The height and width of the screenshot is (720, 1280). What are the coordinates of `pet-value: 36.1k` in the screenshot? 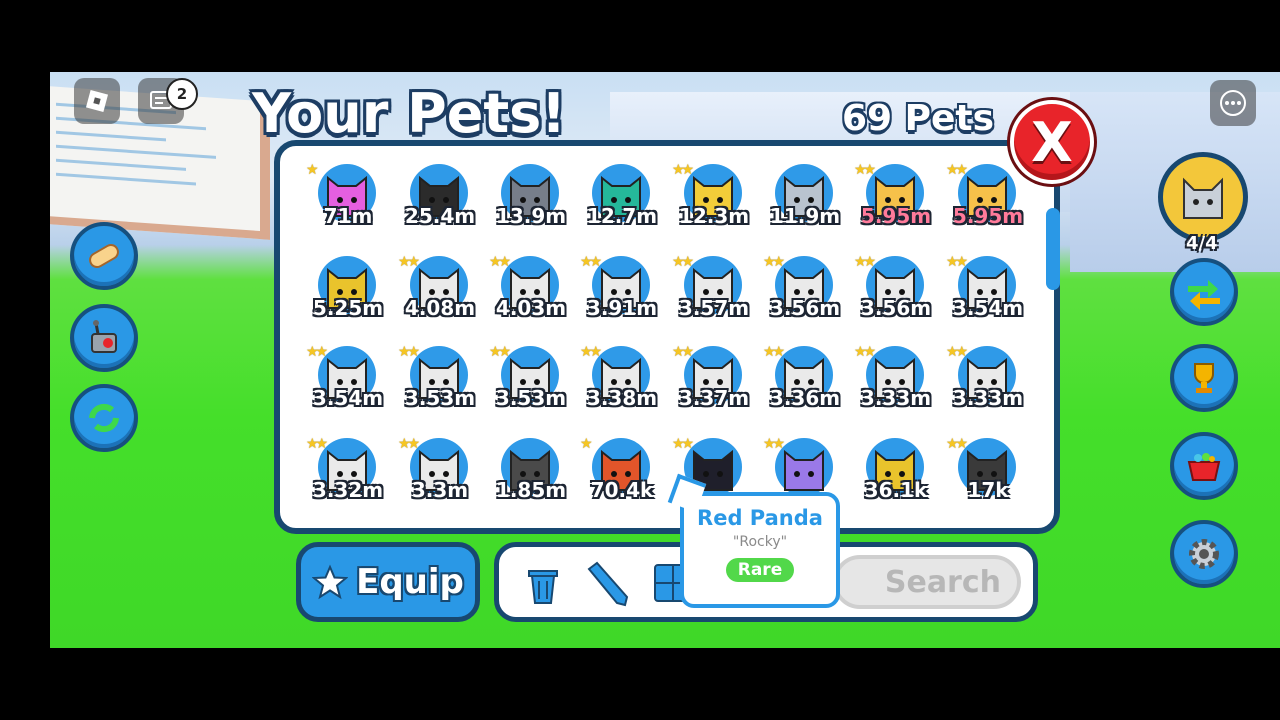 It's located at (896, 490).